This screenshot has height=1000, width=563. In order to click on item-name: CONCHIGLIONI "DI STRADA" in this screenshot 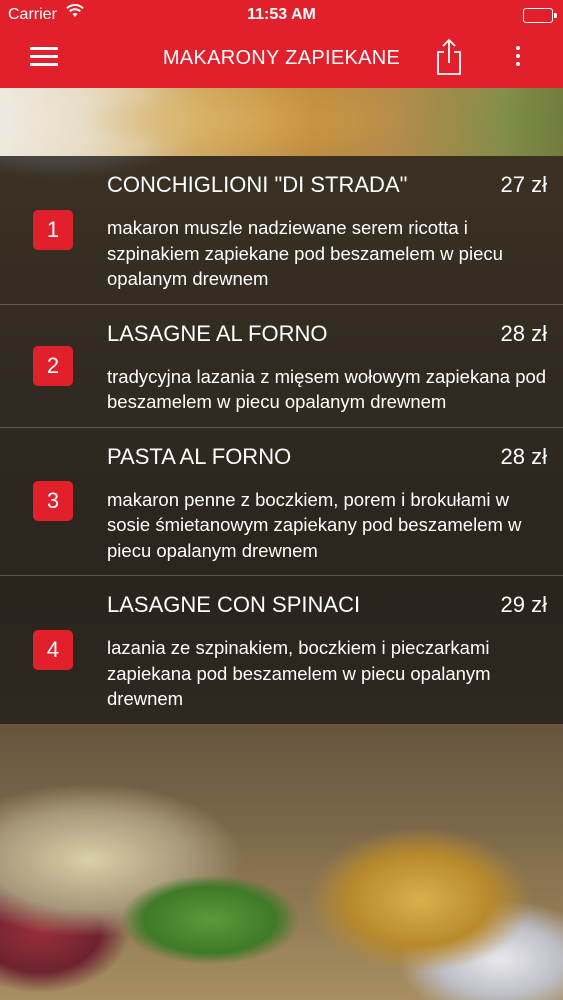, I will do `click(257, 184)`.